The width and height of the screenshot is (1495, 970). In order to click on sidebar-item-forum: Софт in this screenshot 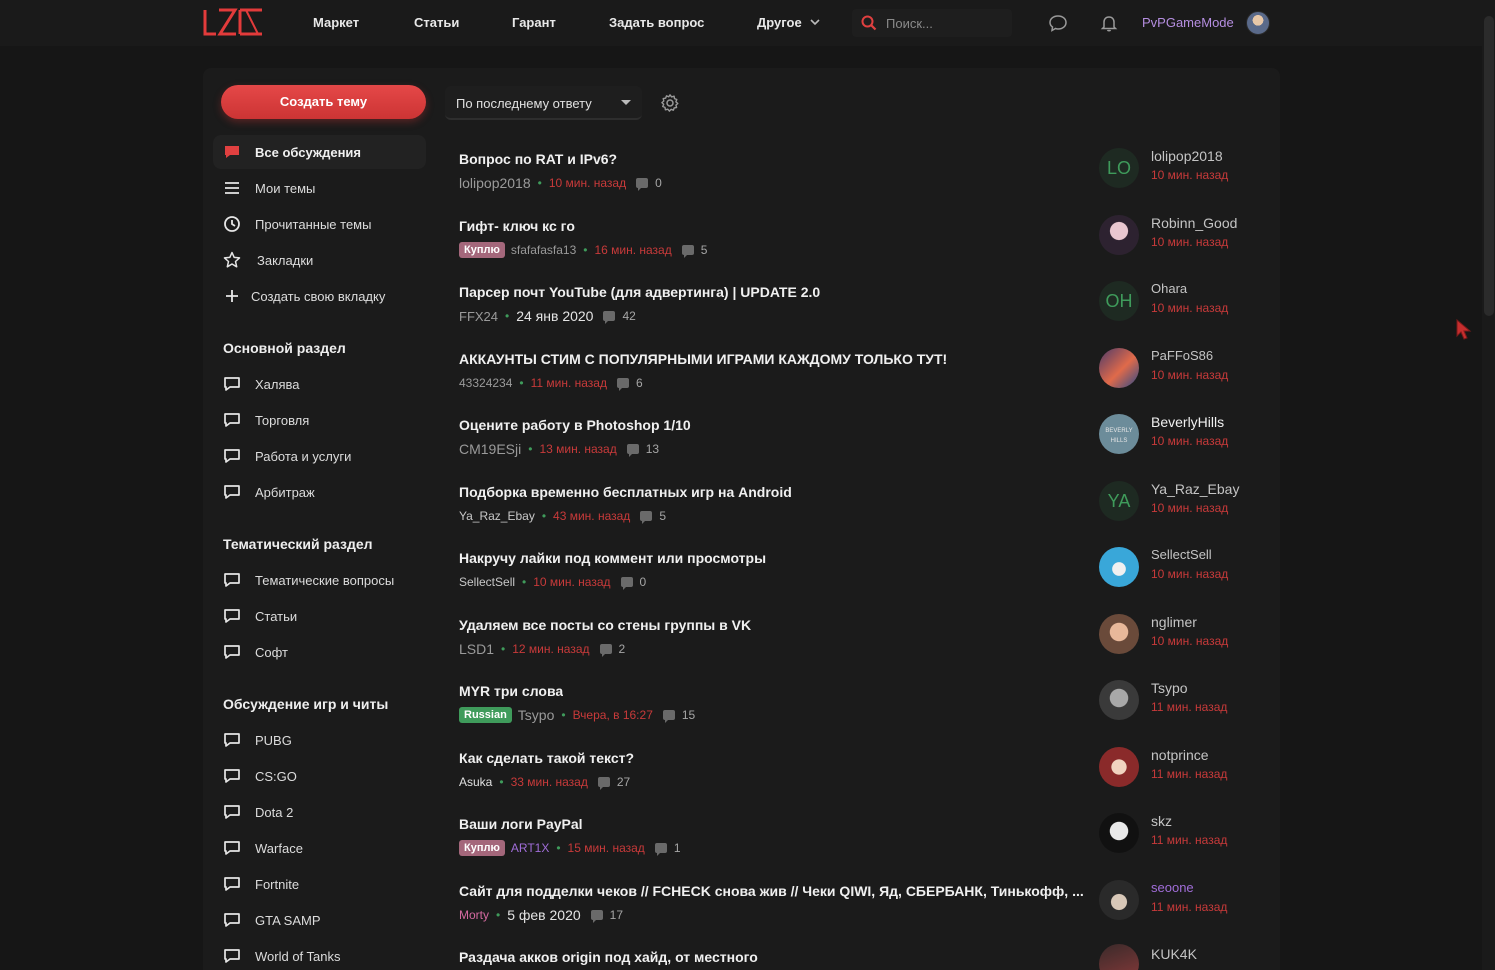, I will do `click(319, 652)`.